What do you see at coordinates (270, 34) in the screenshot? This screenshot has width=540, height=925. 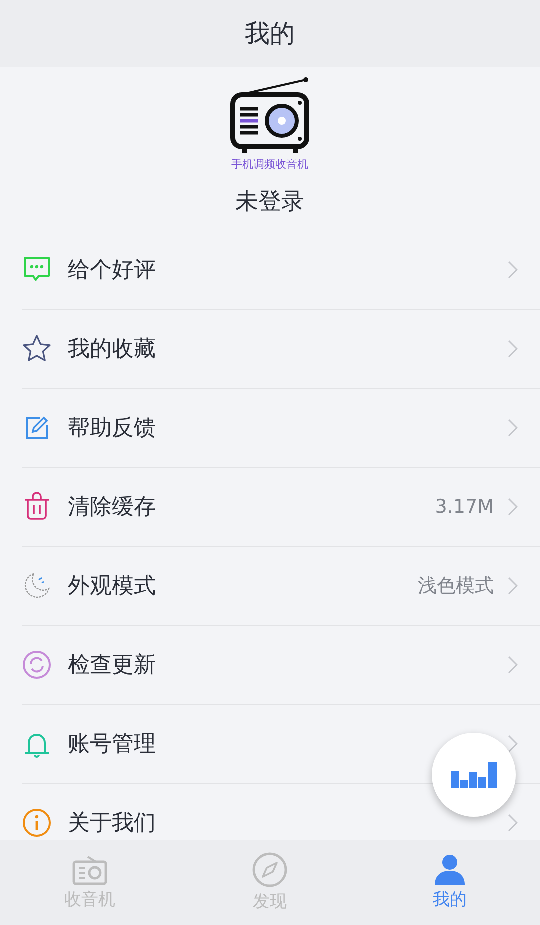 I see `page-title: 我的` at bounding box center [270, 34].